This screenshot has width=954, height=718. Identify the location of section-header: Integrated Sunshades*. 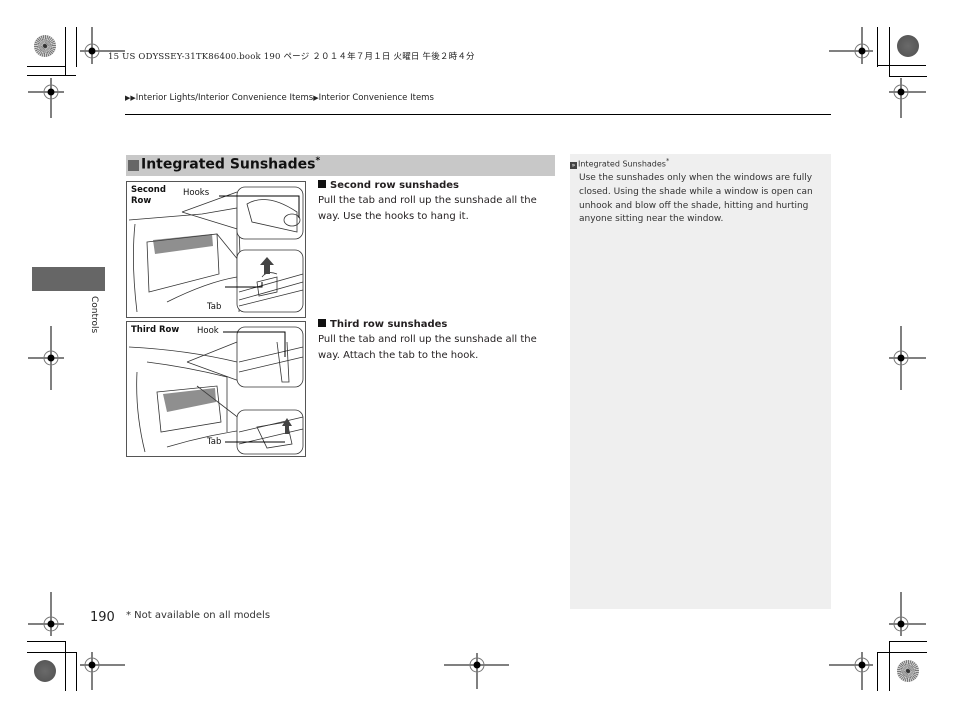
(340, 165).